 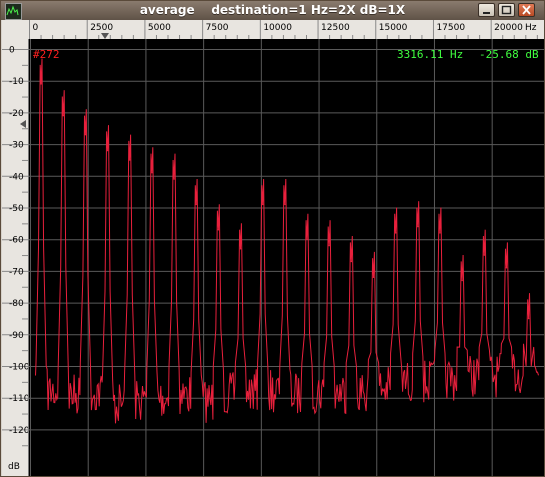 What do you see at coordinates (16, 336) in the screenshot?
I see `y-tick-label: -90` at bounding box center [16, 336].